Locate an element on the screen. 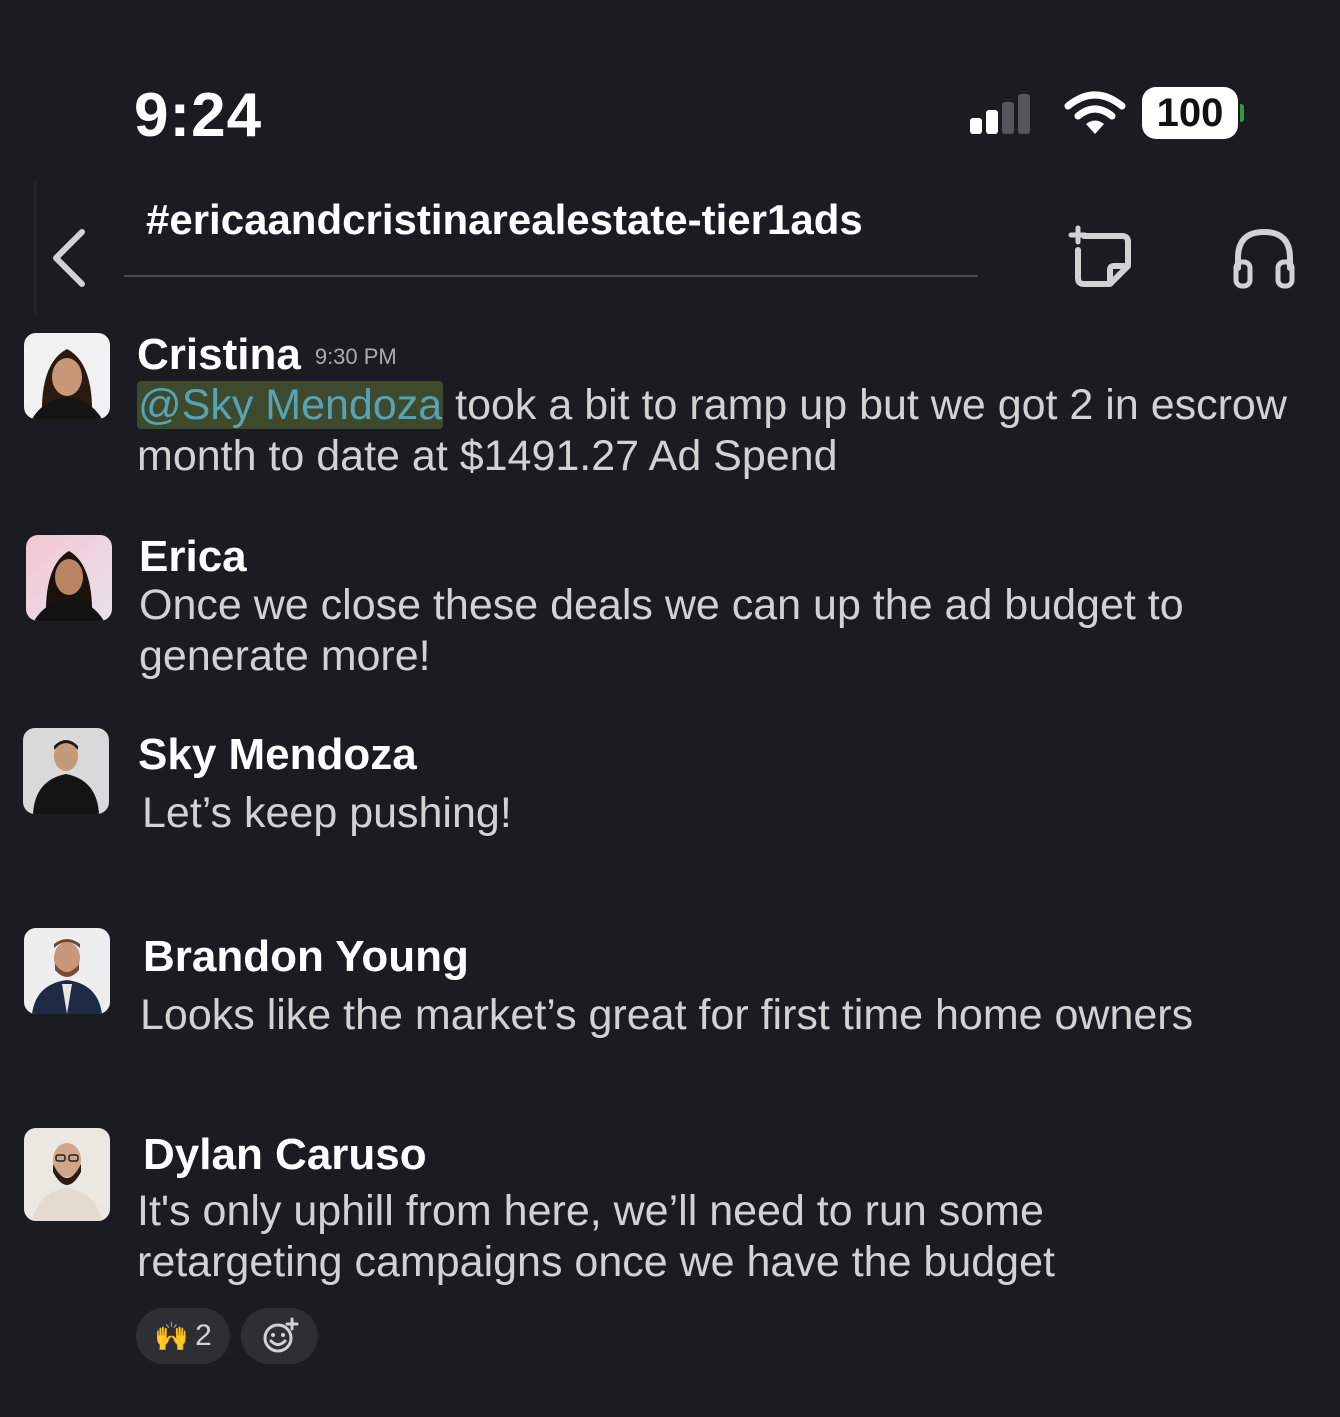 The image size is (1340, 1417). huddle-button is located at coordinates (1264, 258).